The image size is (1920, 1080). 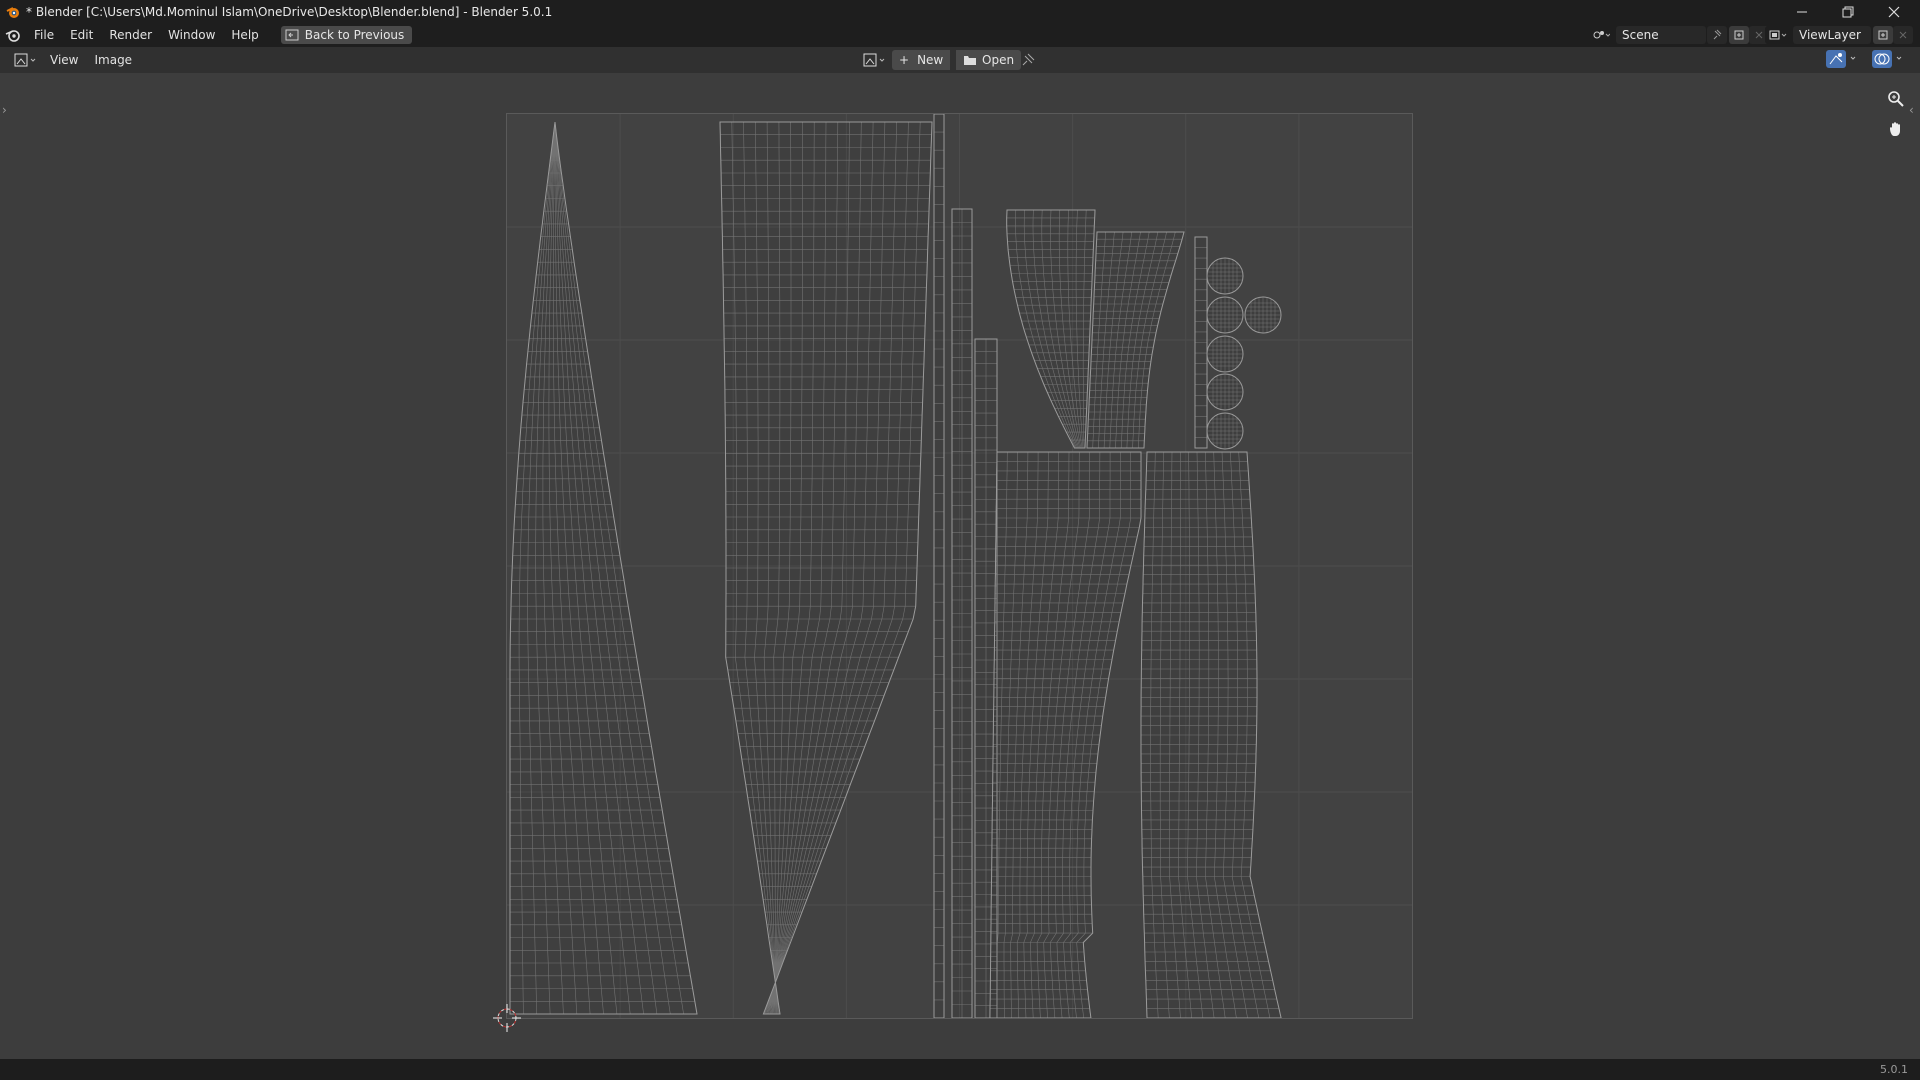 What do you see at coordinates (130, 35) in the screenshot?
I see `menu-render: Render` at bounding box center [130, 35].